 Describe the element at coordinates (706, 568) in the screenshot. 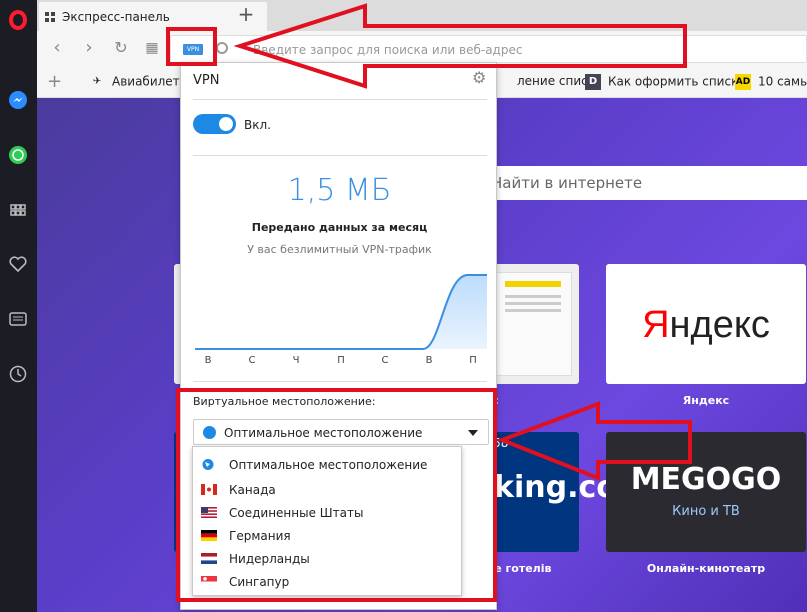

I see `tile-megogo-label: Онлайн-кинотеатр` at that location.